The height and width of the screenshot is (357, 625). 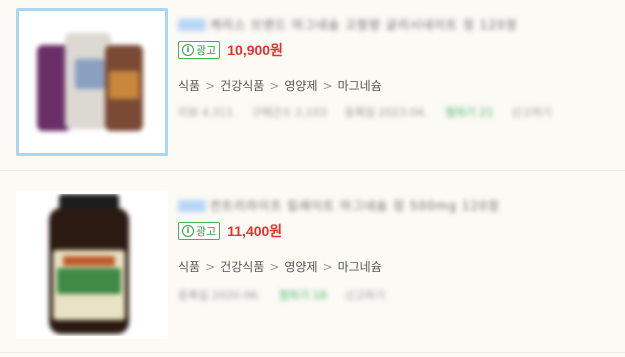 What do you see at coordinates (470, 112) in the screenshot?
I see `wishlist-button: 찜하기 21` at bounding box center [470, 112].